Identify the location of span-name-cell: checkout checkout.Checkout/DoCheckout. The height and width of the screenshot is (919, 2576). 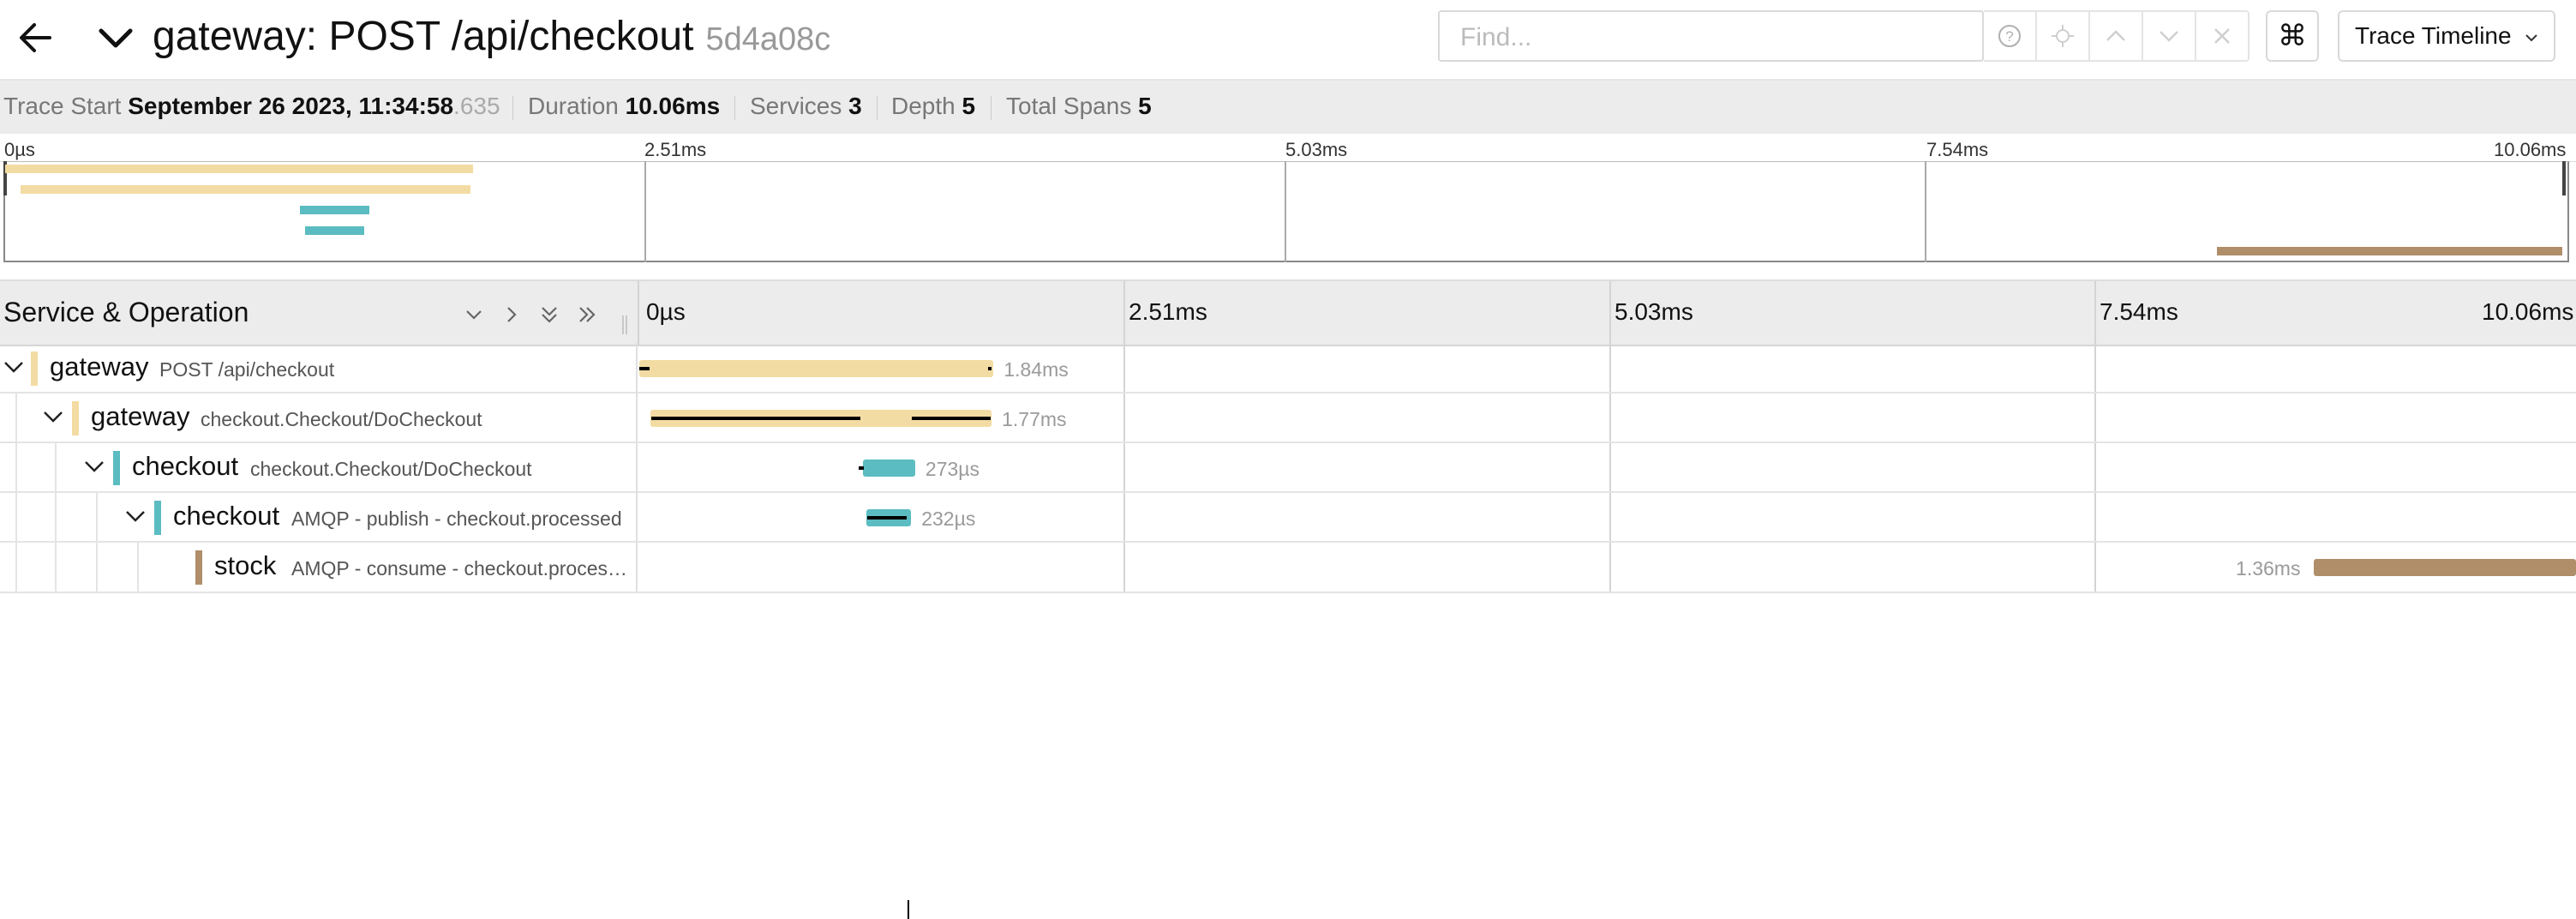
(319, 467).